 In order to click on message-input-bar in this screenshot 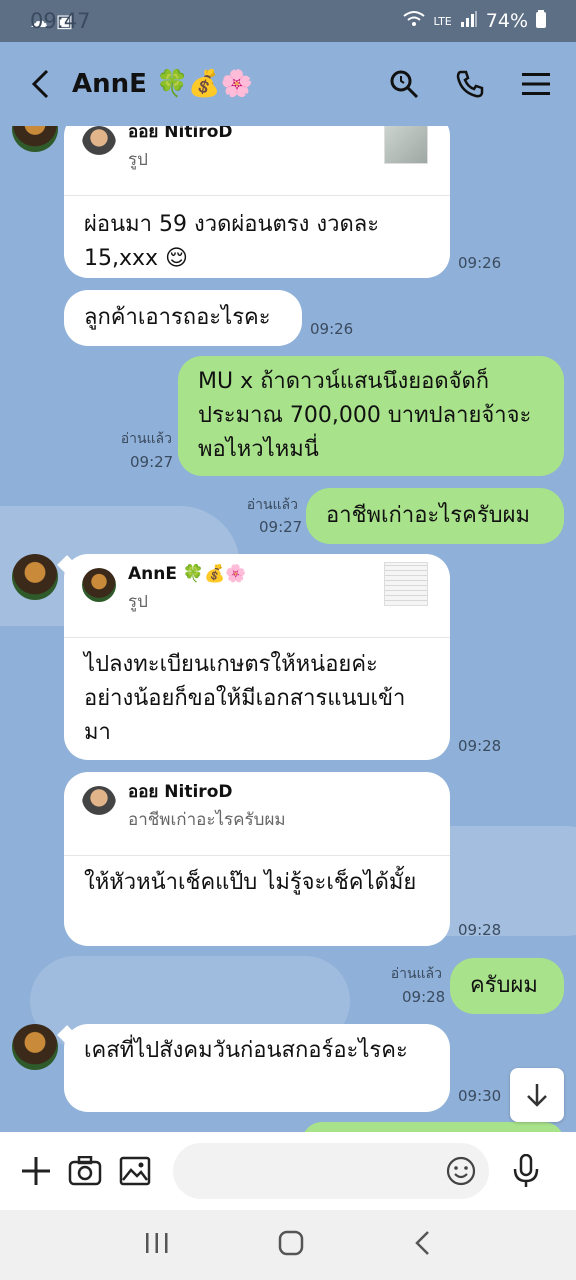, I will do `click(288, 1171)`.